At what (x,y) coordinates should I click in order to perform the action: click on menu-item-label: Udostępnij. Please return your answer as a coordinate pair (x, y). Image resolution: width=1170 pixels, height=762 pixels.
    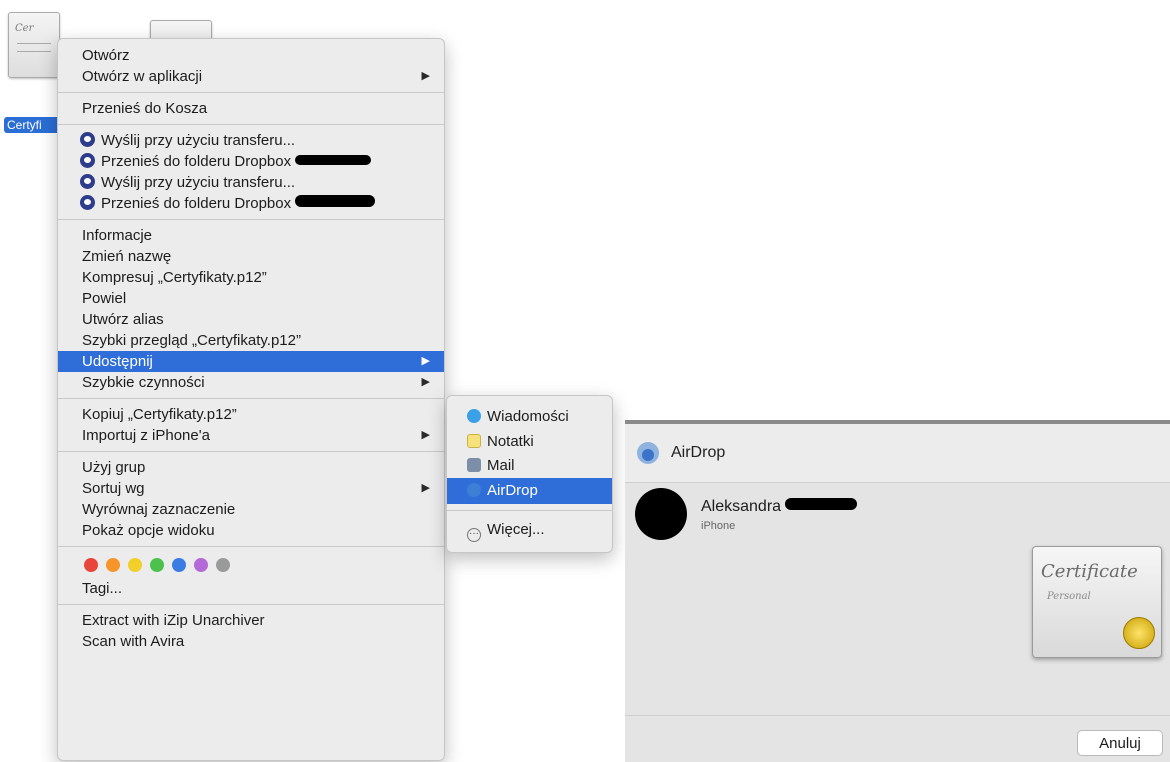
    Looking at the image, I should click on (117, 361).